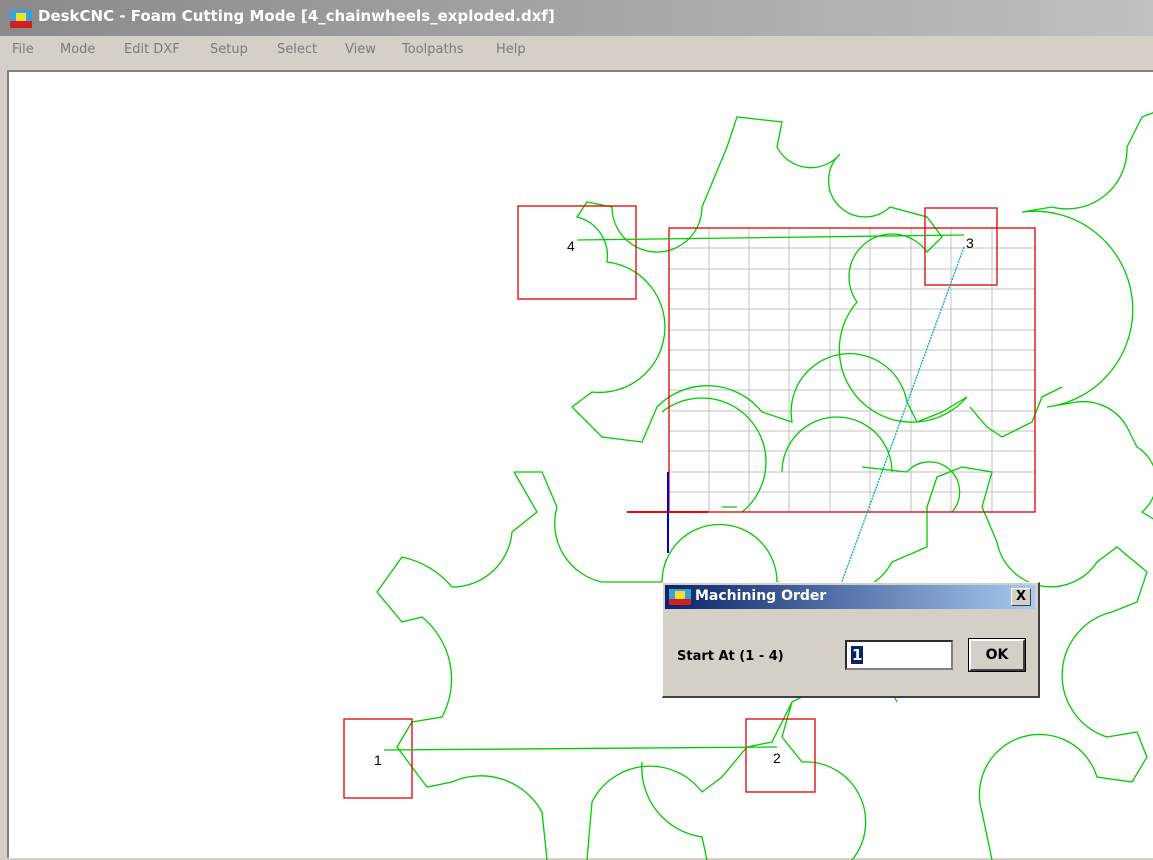  What do you see at coordinates (433, 49) in the screenshot?
I see `menu-toolpaths: Toolpaths` at bounding box center [433, 49].